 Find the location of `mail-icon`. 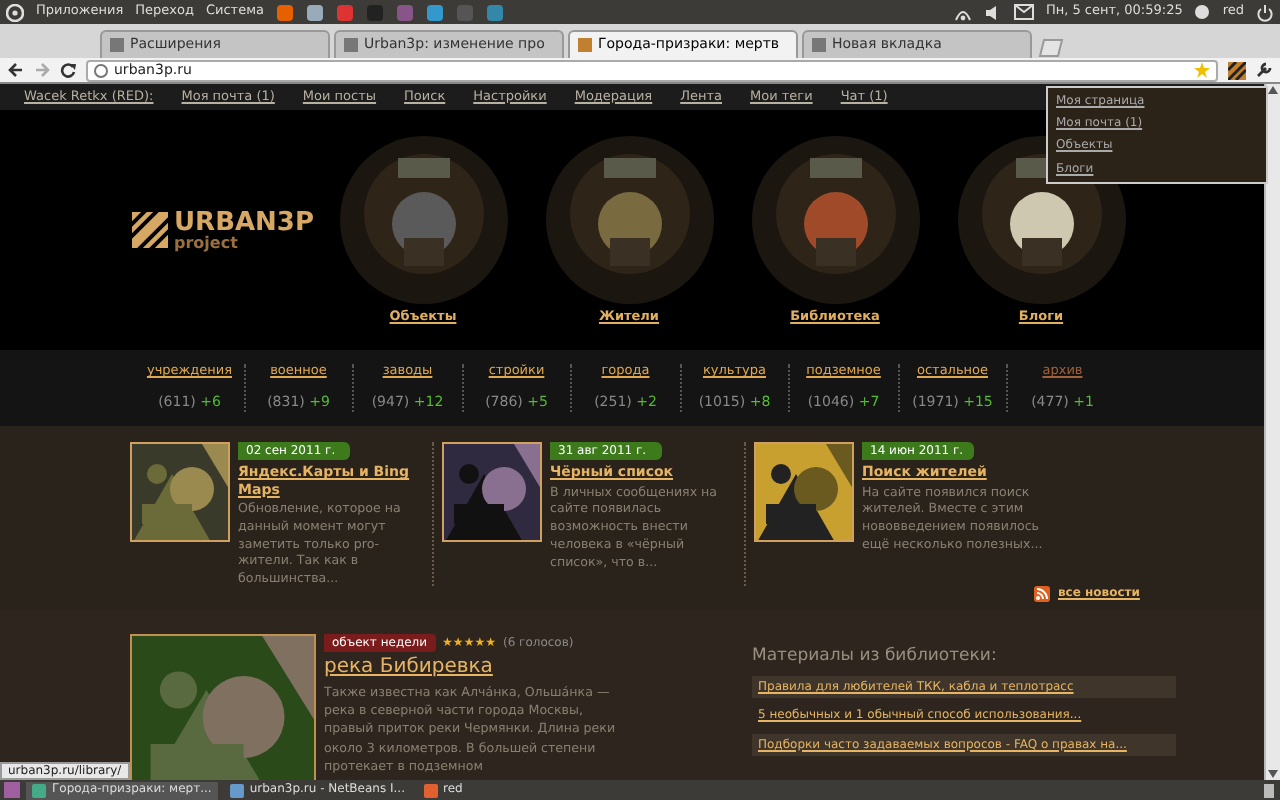

mail-icon is located at coordinates (1023, 12).